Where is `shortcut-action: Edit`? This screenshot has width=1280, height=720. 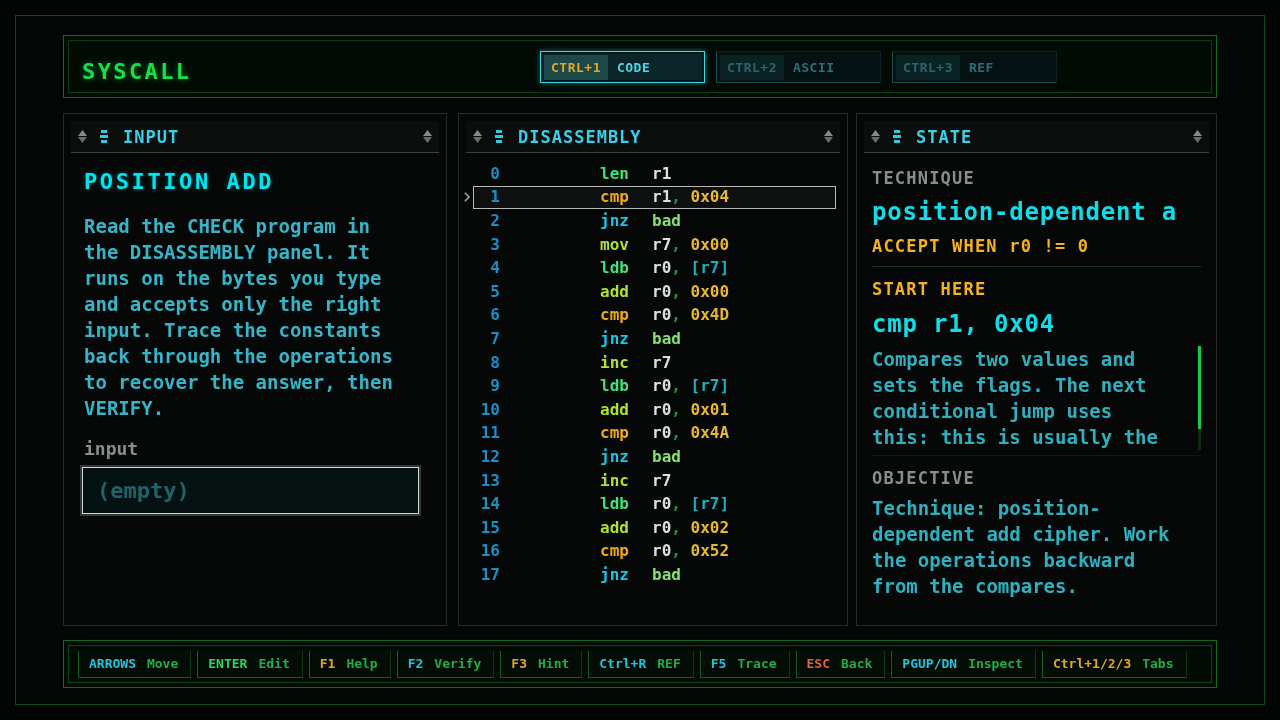 shortcut-action: Edit is located at coordinates (274, 663).